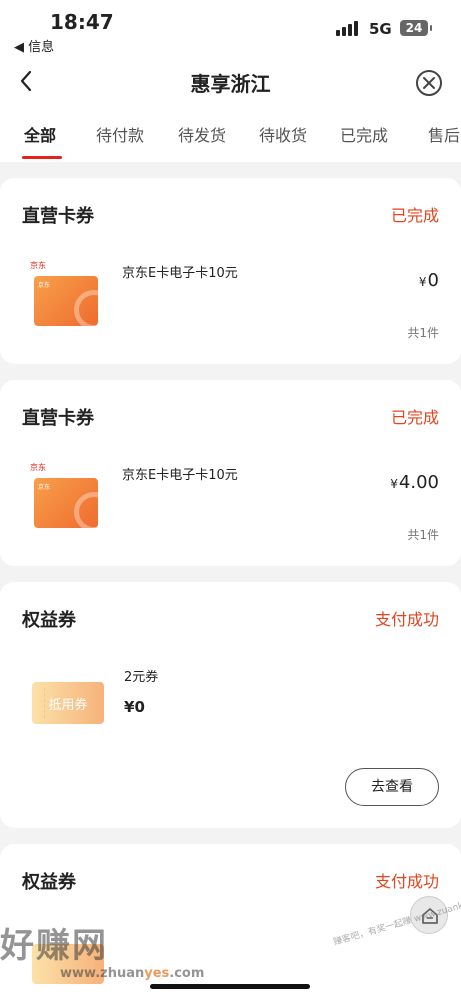  Describe the element at coordinates (364, 134) in the screenshot. I see `tab-completed: 已完成` at that location.